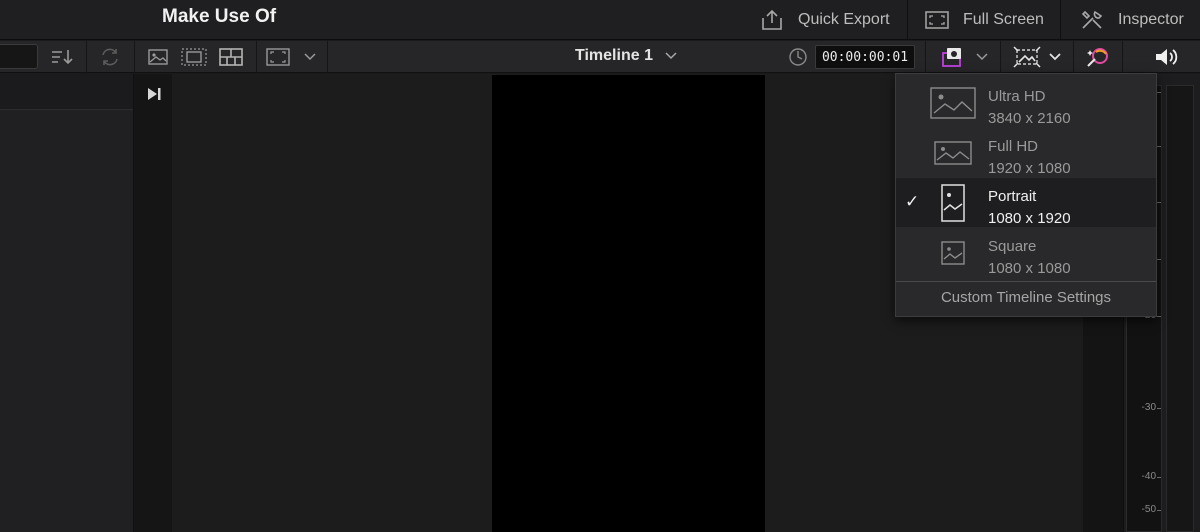  What do you see at coordinates (219, 16) in the screenshot?
I see `project-title: Make Use Of` at bounding box center [219, 16].